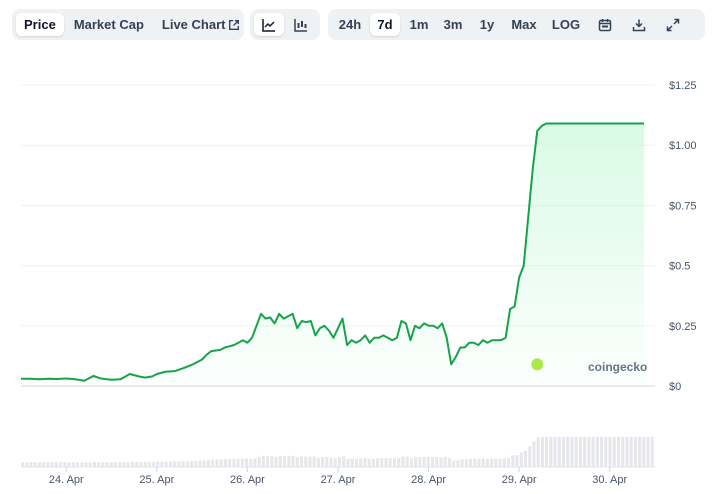 The height and width of the screenshot is (494, 713). I want to click on x-tick-label: 25. Apr, so click(156, 480).